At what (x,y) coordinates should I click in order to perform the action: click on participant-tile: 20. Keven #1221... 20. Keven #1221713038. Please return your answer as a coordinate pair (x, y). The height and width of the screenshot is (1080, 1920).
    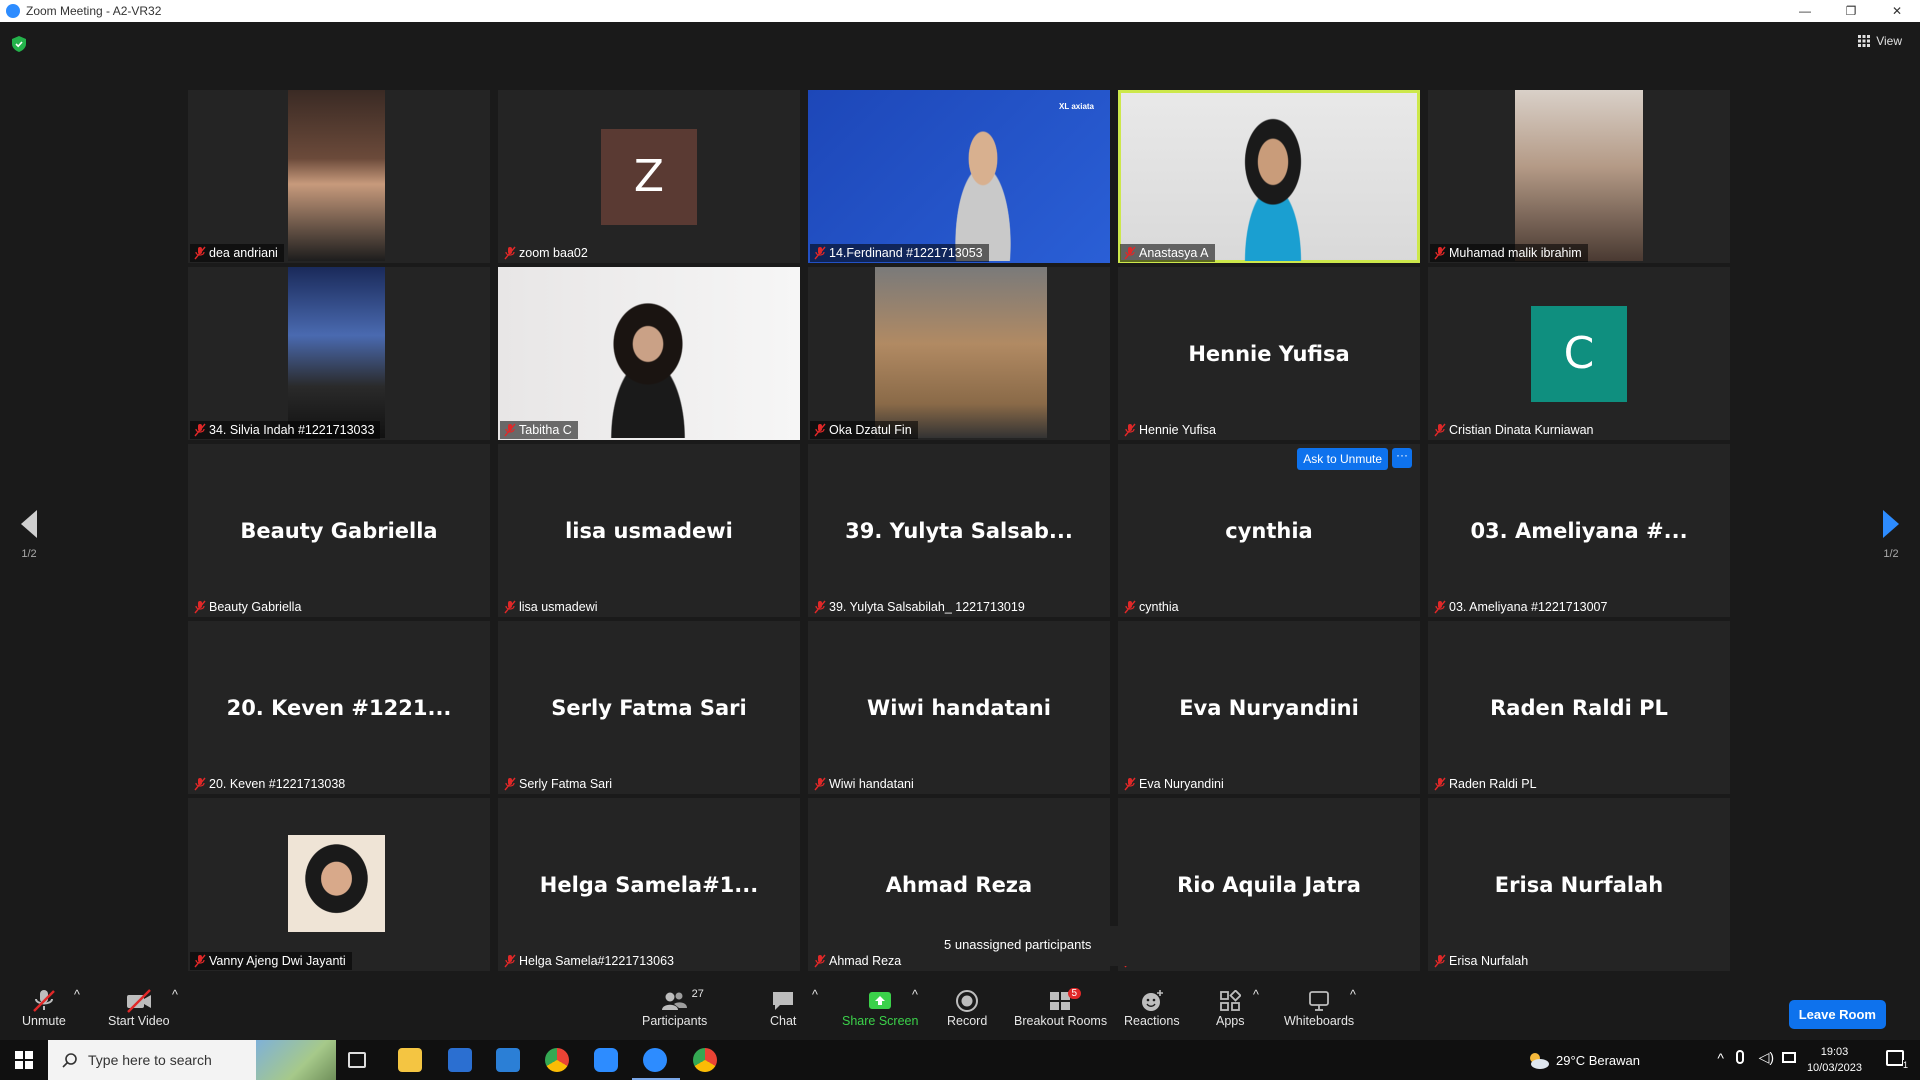
    Looking at the image, I should click on (339, 707).